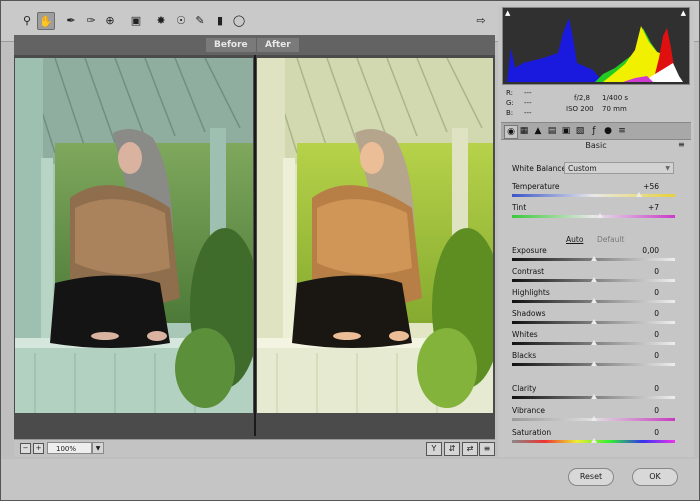 The height and width of the screenshot is (501, 700). What do you see at coordinates (524, 355) in the screenshot?
I see `blacks-label: Blacks` at bounding box center [524, 355].